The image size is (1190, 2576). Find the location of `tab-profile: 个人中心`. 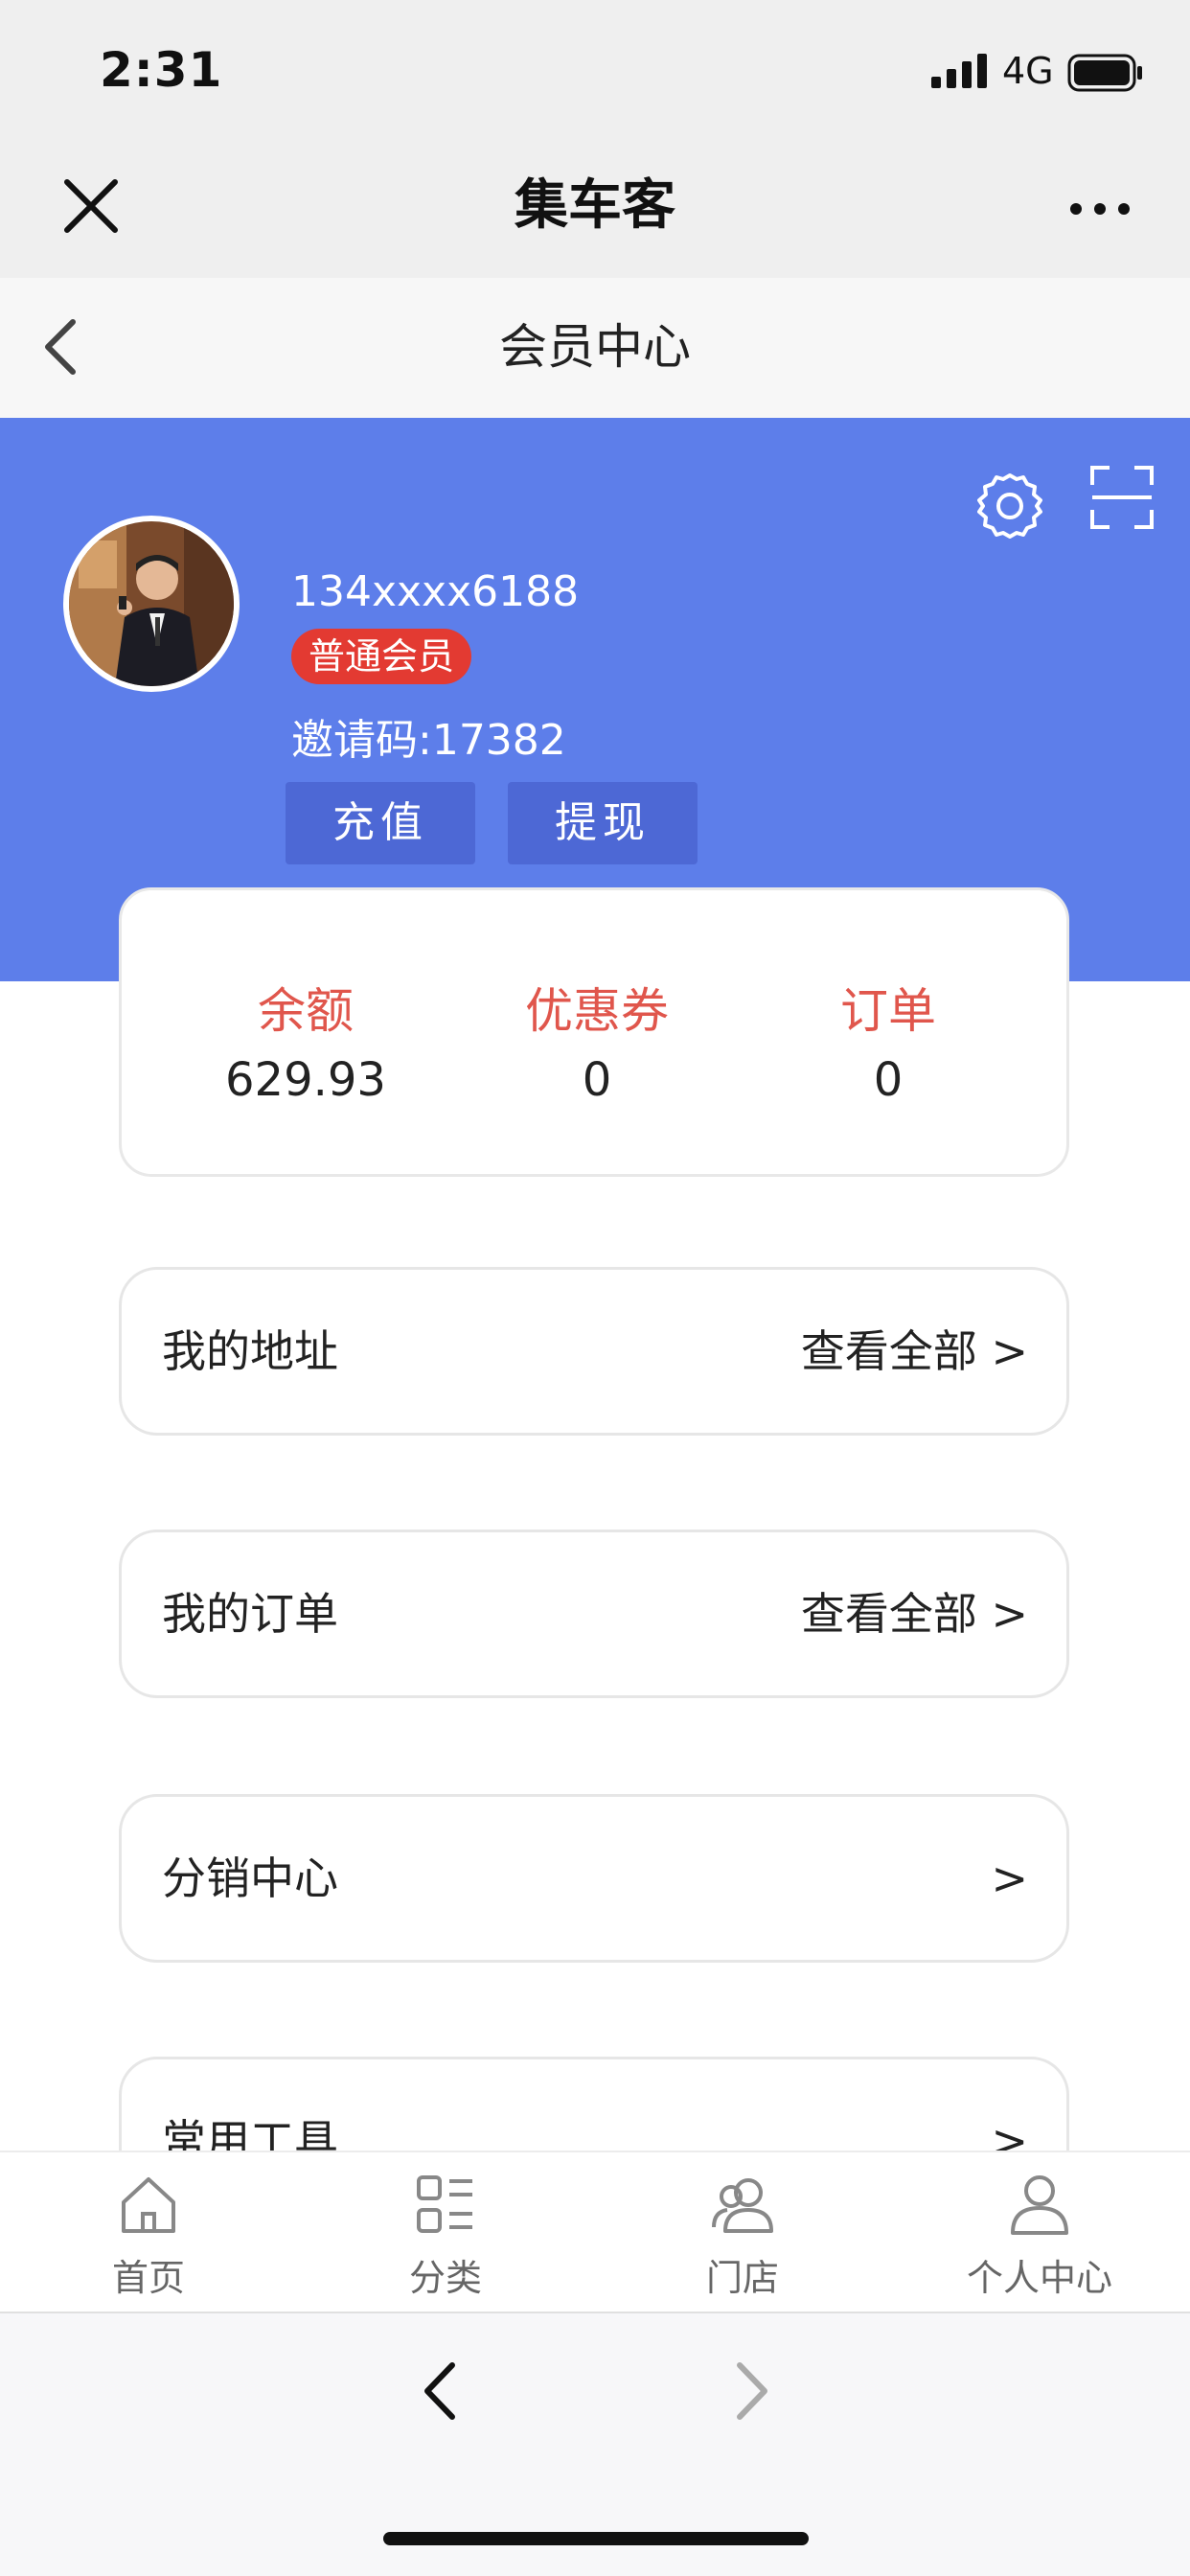

tab-profile: 个人中心 is located at coordinates (1039, 2236).